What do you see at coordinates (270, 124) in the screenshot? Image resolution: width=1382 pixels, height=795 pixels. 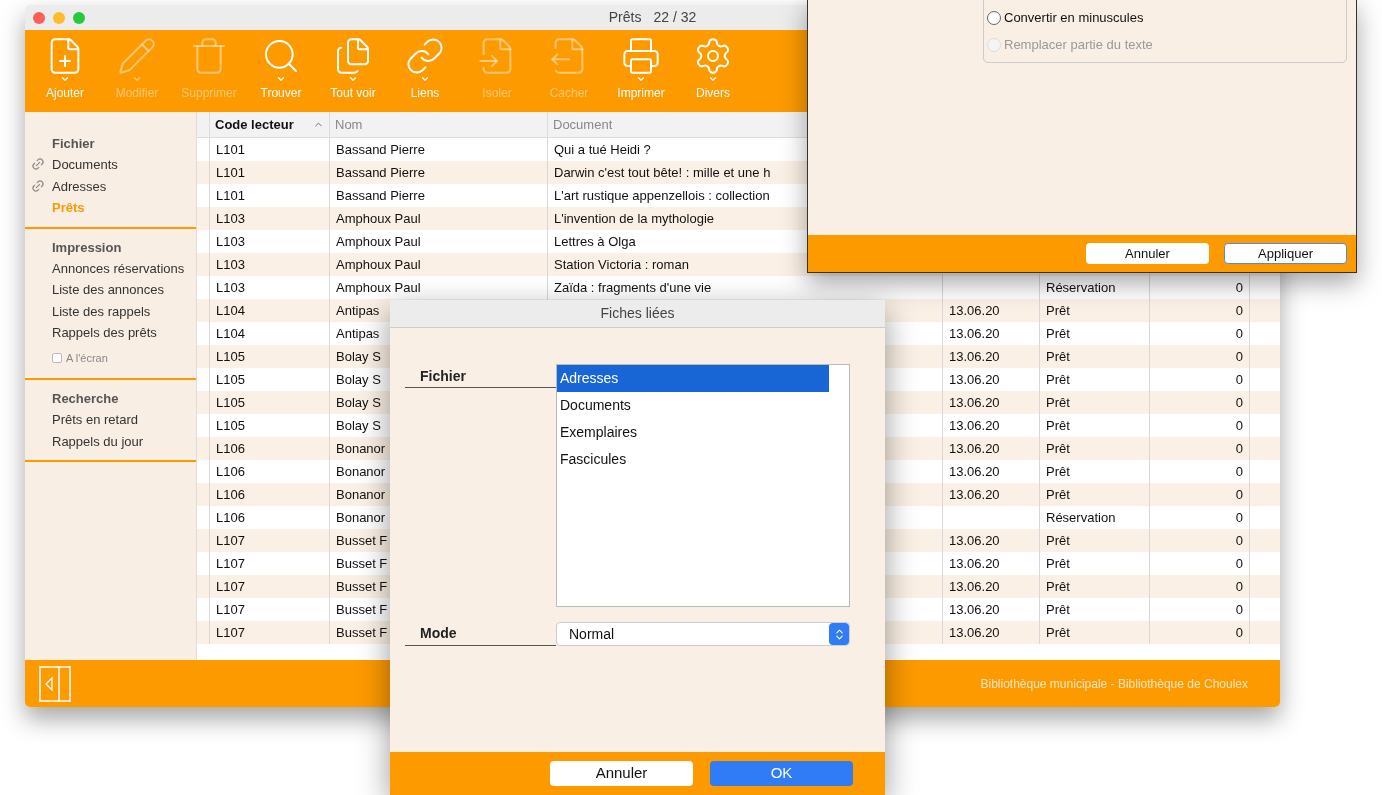 I see `column-header: Code lecteur` at bounding box center [270, 124].